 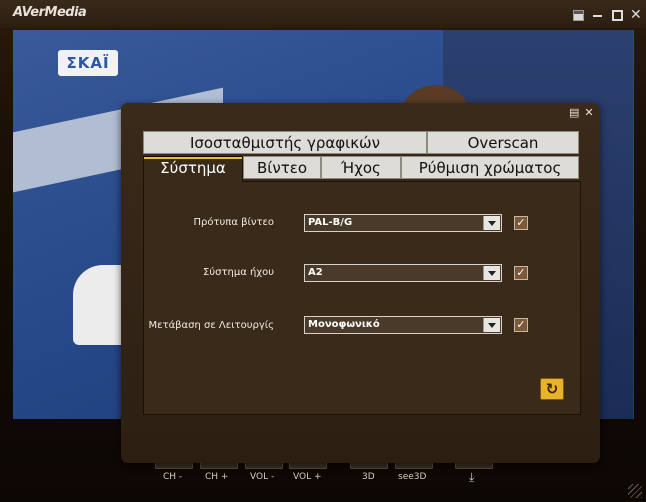 I want to click on download-icon: ⤓, so click(x=471, y=477).